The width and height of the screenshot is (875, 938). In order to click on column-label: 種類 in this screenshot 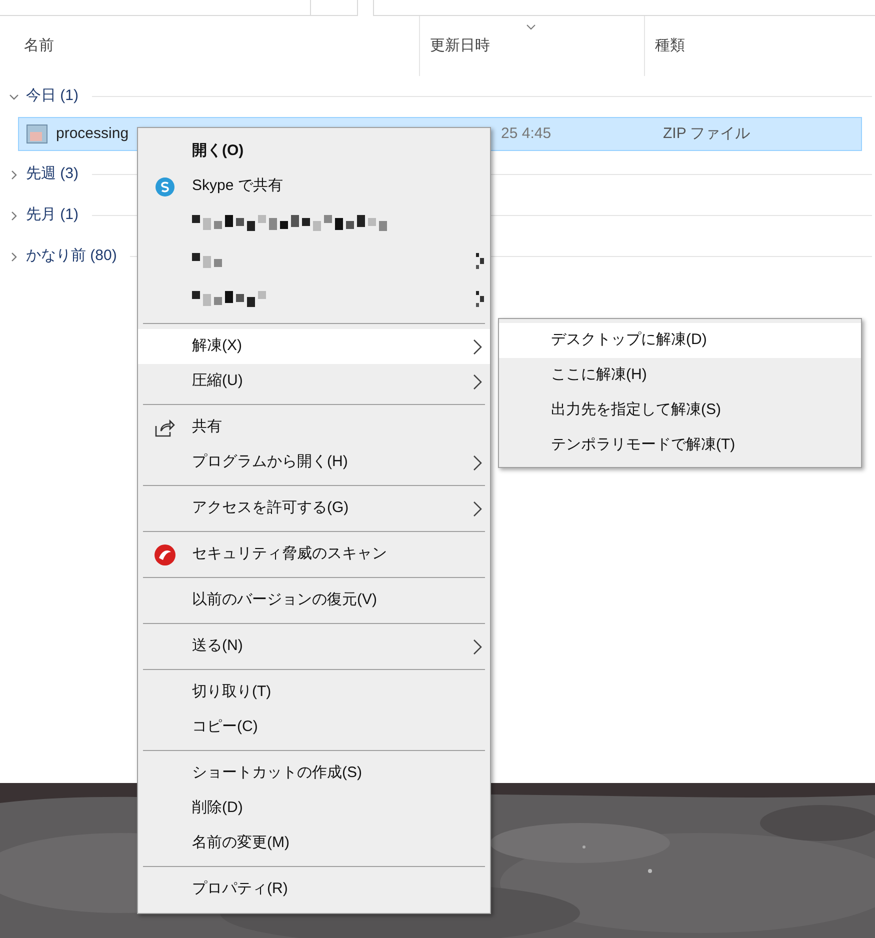, I will do `click(670, 46)`.